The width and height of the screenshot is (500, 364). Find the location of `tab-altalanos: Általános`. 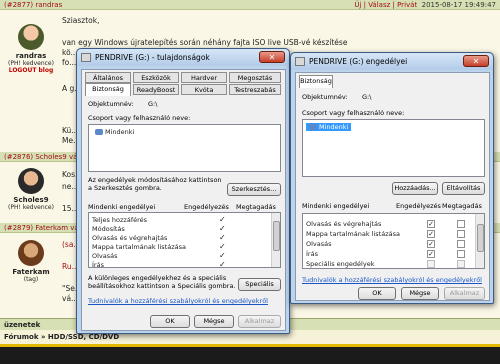

tab-altalanos: Általános is located at coordinates (108, 77).